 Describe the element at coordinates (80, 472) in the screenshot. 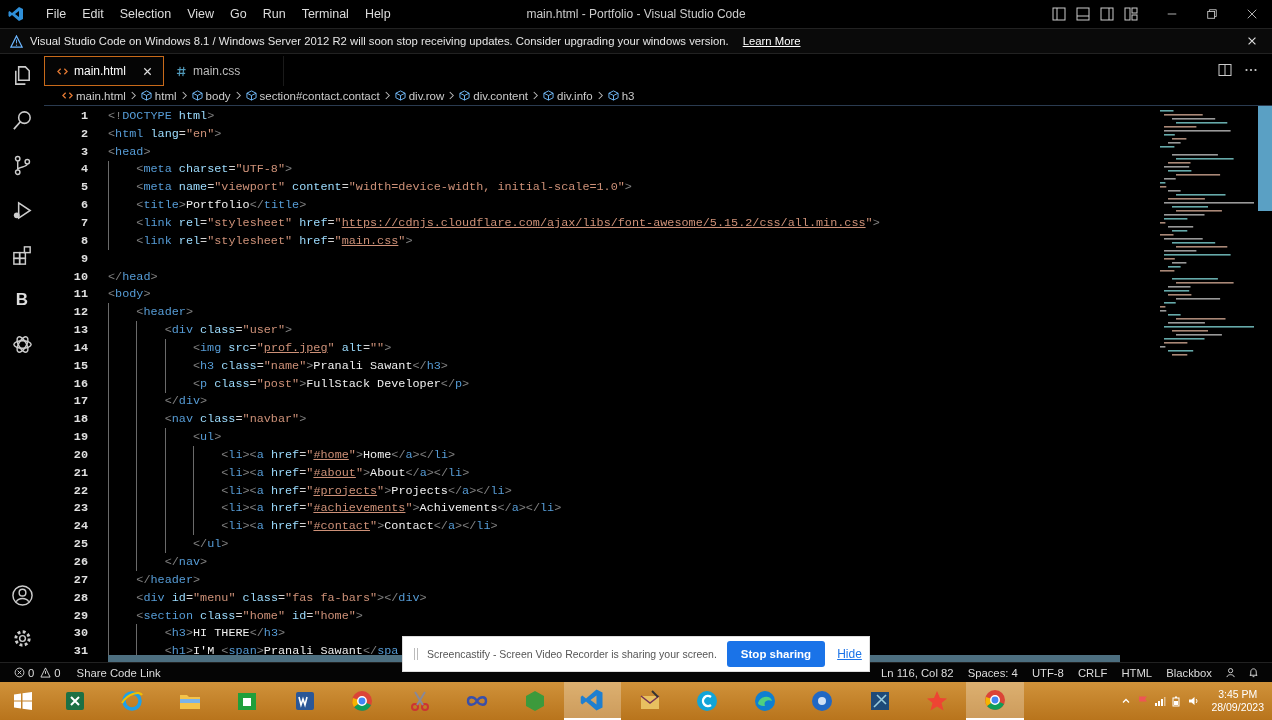

I see `line-number: 21` at that location.